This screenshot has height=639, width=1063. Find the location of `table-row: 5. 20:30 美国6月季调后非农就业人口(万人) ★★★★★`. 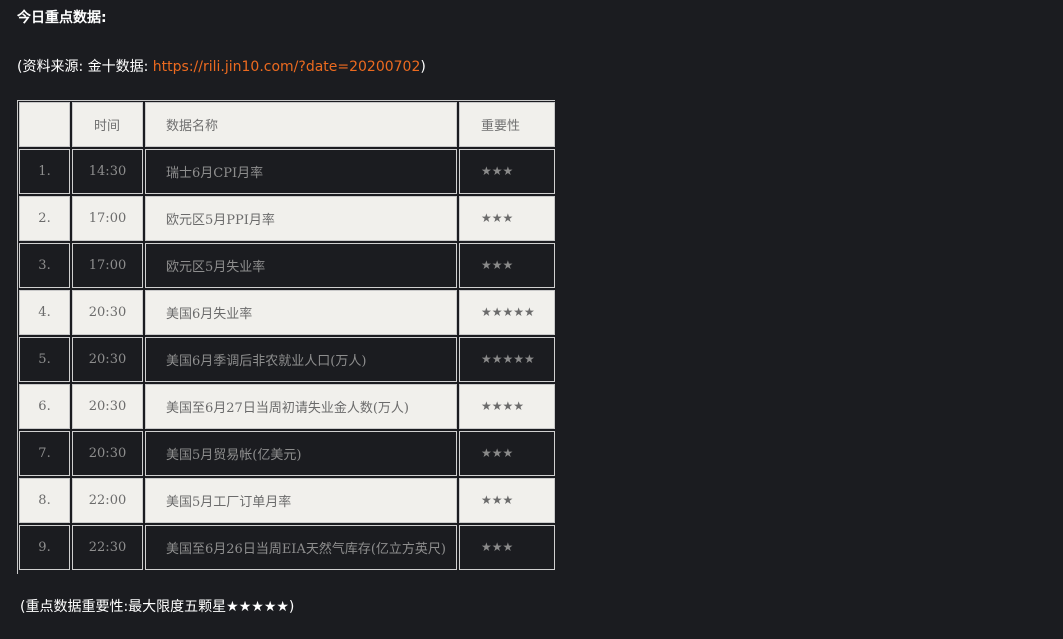

table-row: 5. 20:30 美国6月季调后非农就业人口(万人) ★★★★★ is located at coordinates (287, 359).